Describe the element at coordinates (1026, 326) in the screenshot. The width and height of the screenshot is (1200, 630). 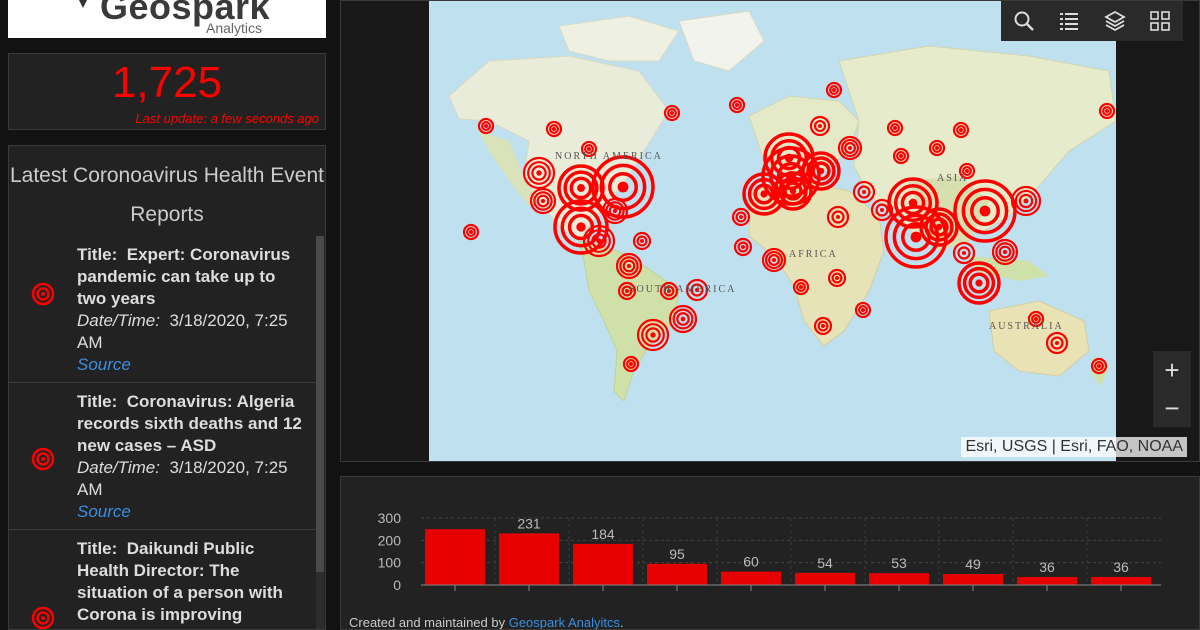
I see `map-label-australia: AUSTRALIA` at that location.